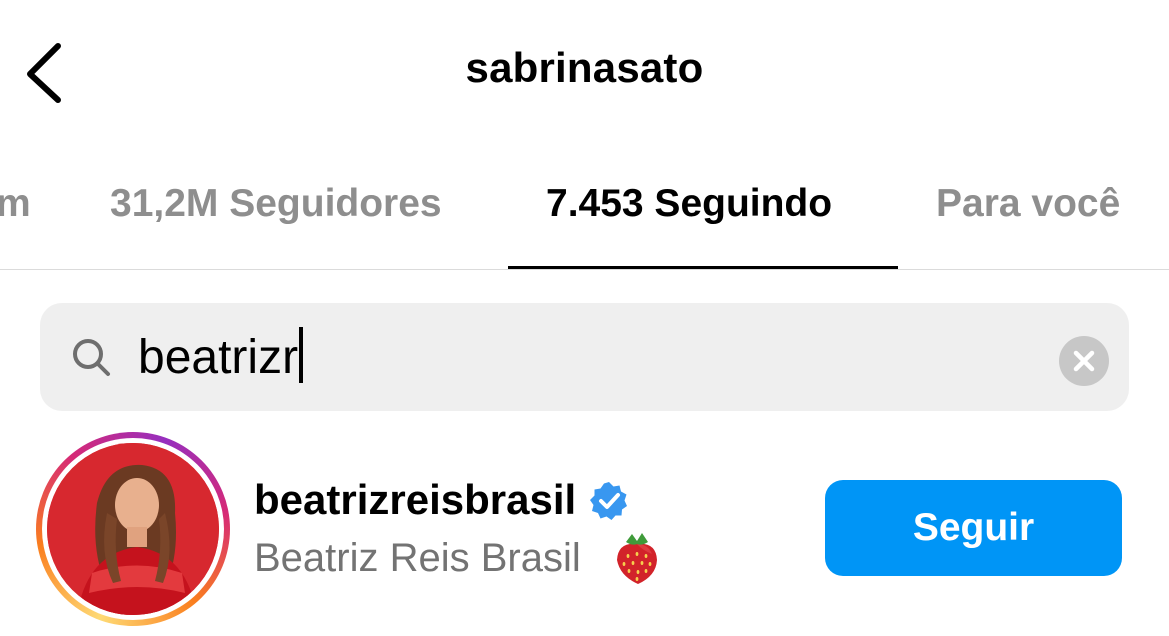 The width and height of the screenshot is (1169, 636). What do you see at coordinates (15, 204) in the screenshot?
I see `tab-partial: m` at bounding box center [15, 204].